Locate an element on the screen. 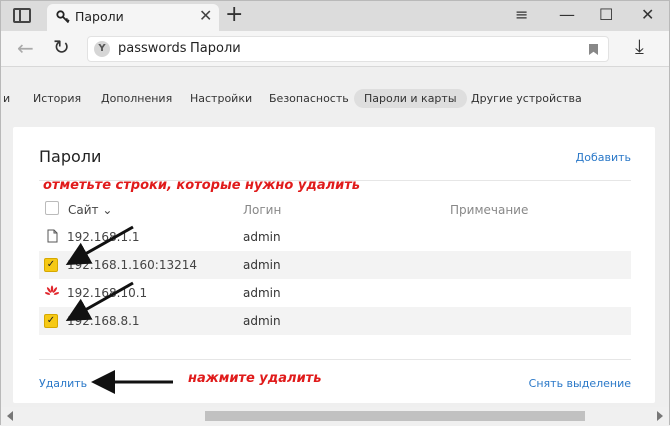 Image resolution: width=670 pixels, height=426 pixels. table-row: 192.168.1.1 admin is located at coordinates (335, 237).